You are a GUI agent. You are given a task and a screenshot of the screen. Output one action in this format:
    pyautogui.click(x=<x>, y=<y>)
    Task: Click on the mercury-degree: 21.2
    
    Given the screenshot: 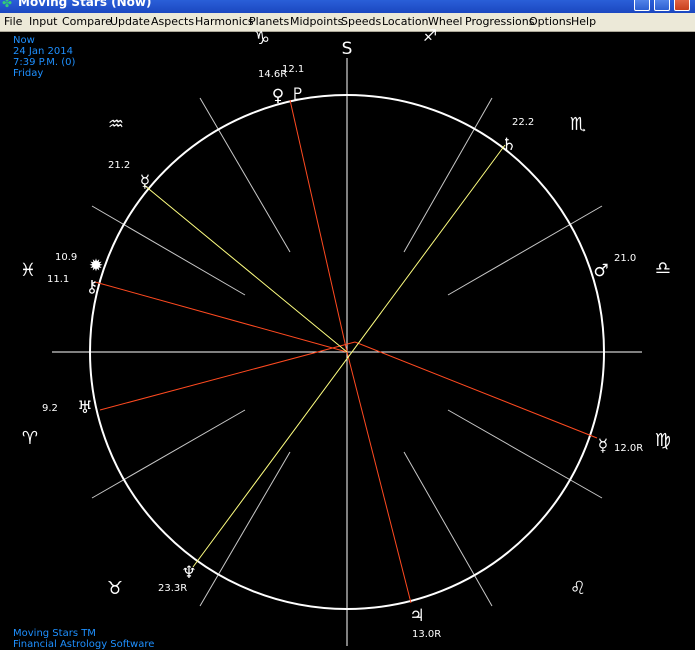 What is the action you would take?
    pyautogui.click(x=119, y=165)
    